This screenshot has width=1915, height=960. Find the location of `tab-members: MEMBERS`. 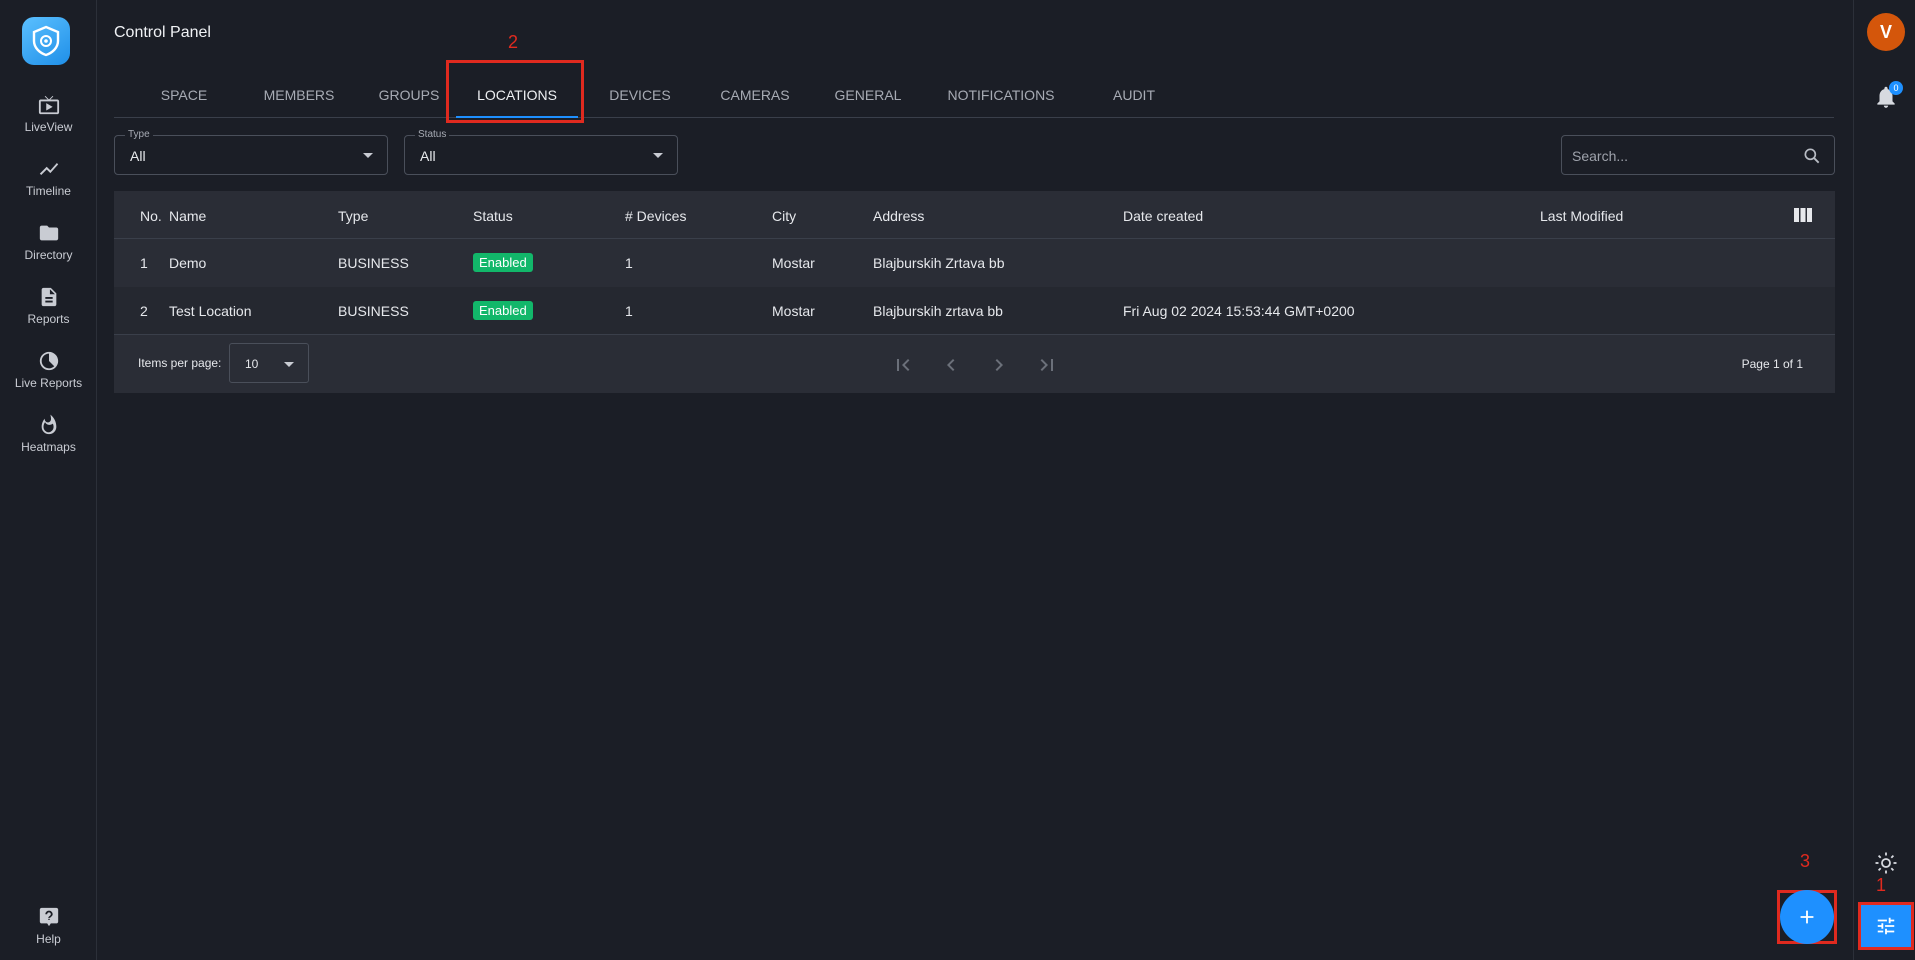

tab-members: MEMBERS is located at coordinates (299, 95).